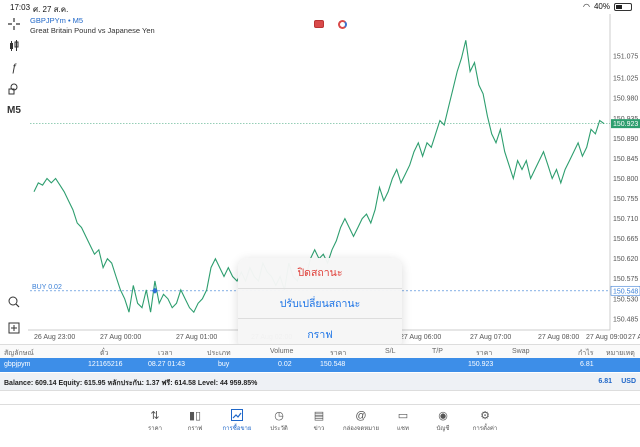 This screenshot has width=640, height=447. I want to click on row-symbol: gbpjpym, so click(17, 364).